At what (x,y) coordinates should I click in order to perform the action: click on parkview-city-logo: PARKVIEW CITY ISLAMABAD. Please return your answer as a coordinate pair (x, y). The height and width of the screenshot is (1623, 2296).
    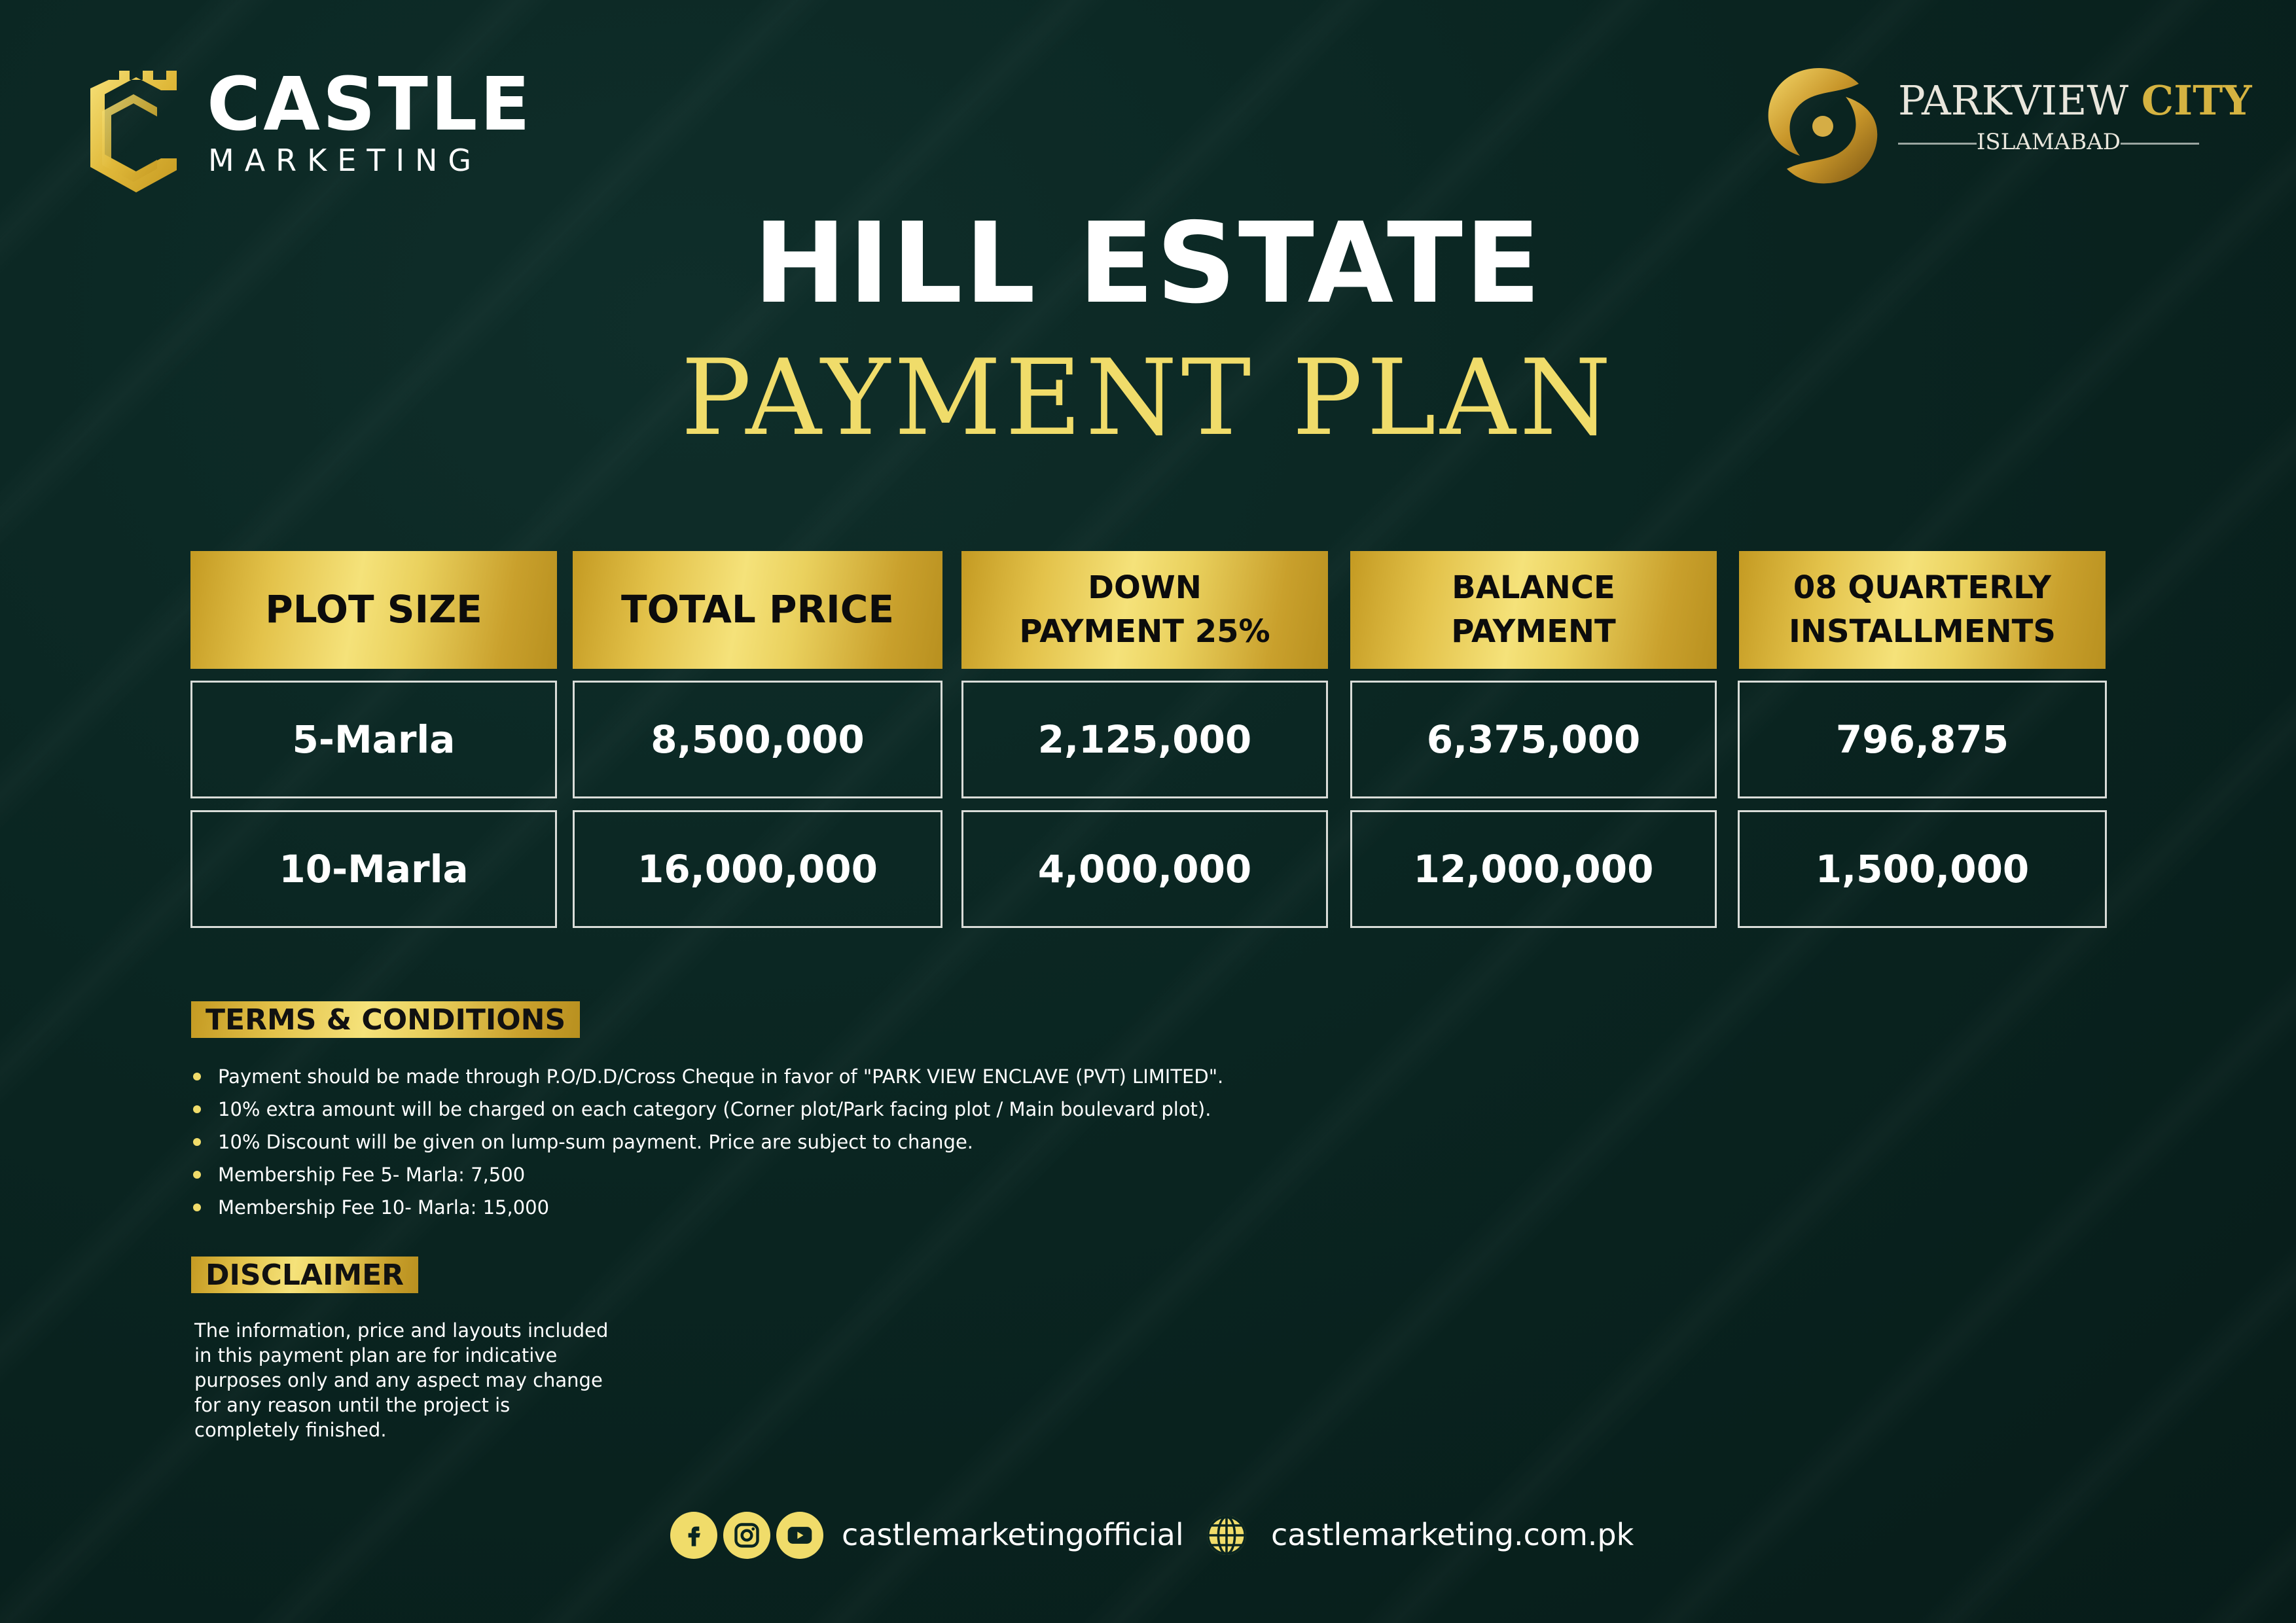
    Looking at the image, I should click on (2007, 125).